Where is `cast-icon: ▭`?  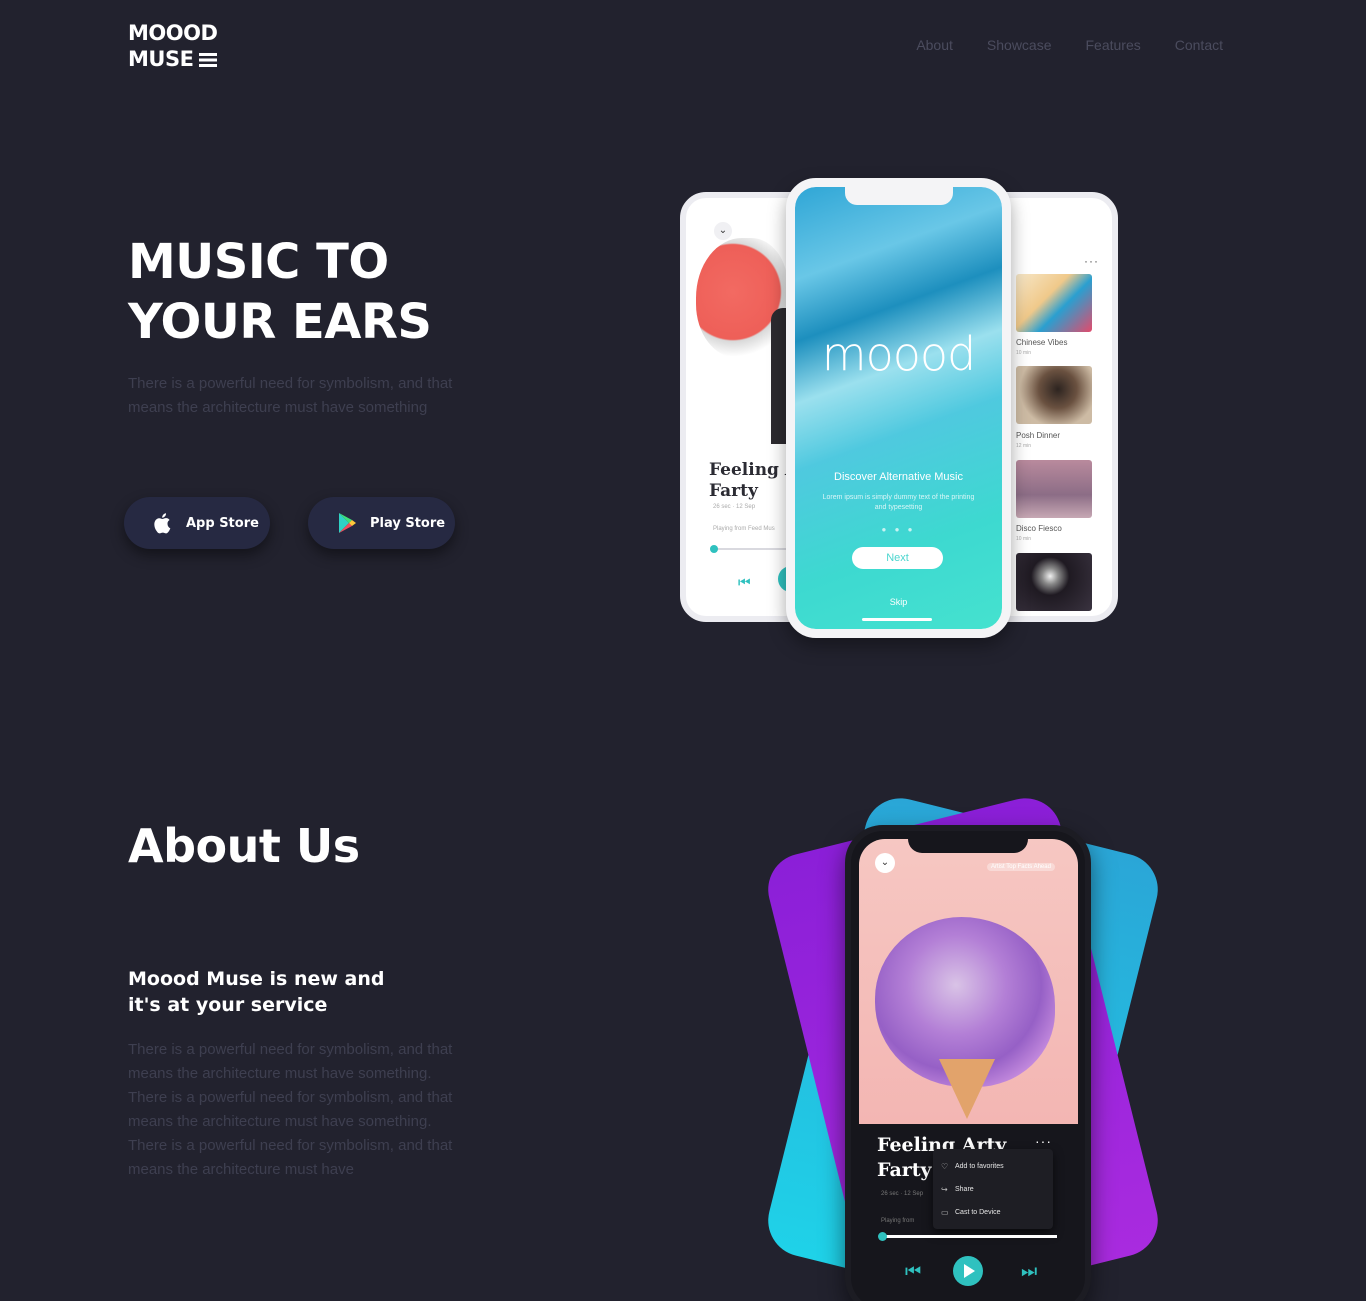 cast-icon: ▭ is located at coordinates (945, 1212).